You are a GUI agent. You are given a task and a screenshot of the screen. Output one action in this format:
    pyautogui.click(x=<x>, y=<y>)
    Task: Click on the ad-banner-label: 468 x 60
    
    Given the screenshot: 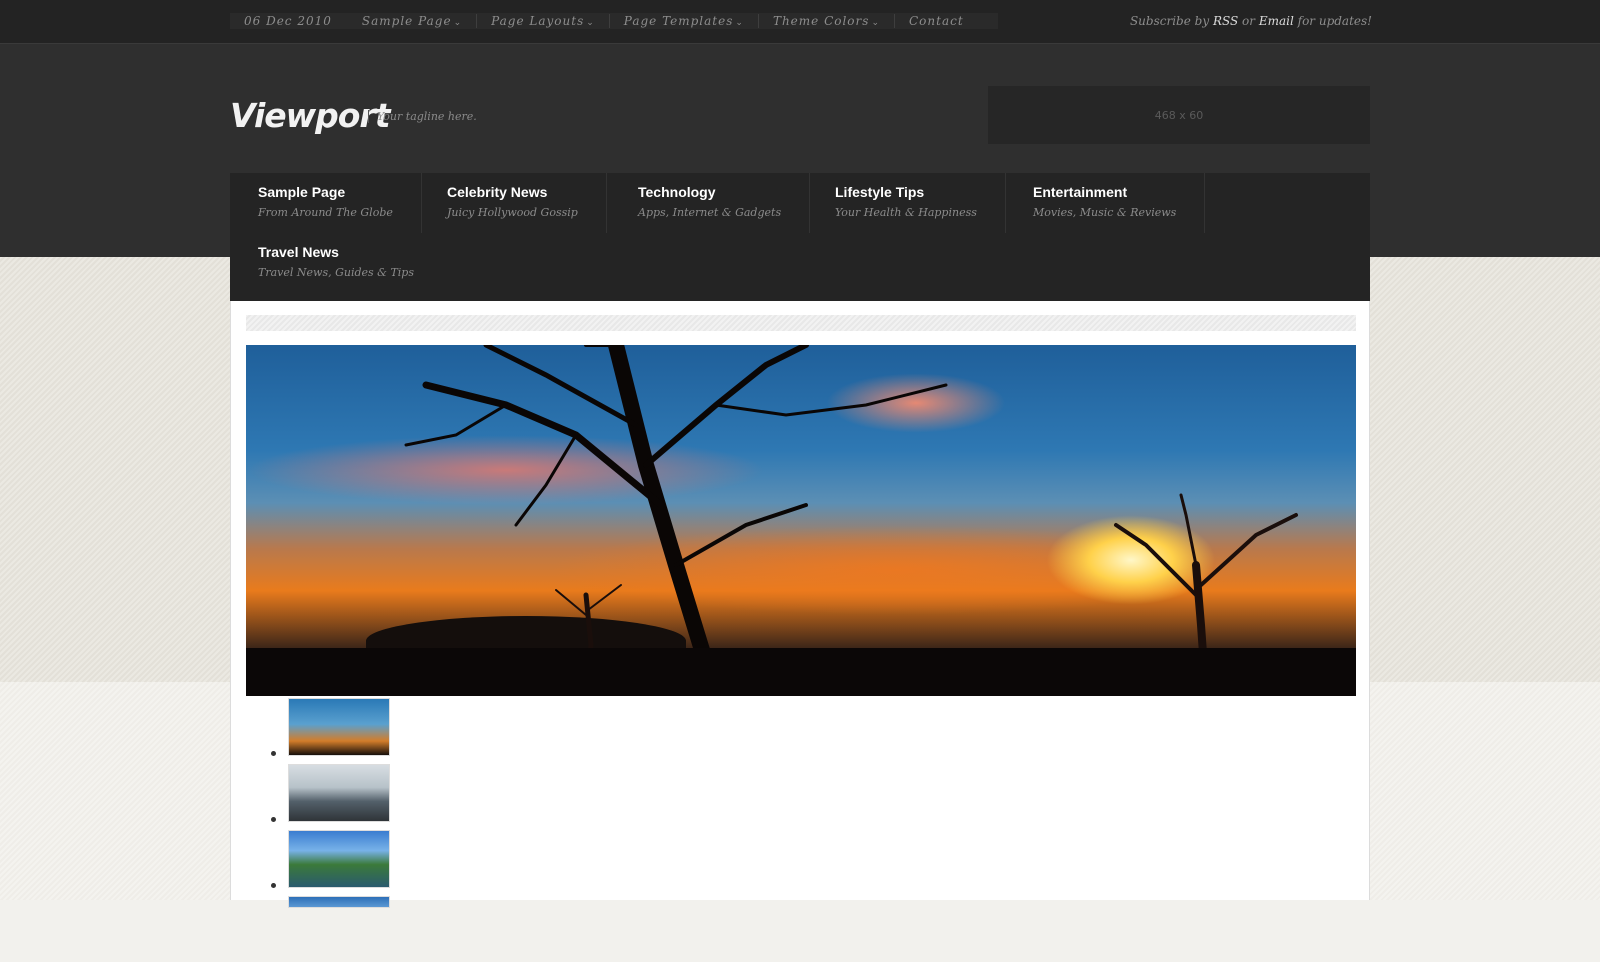 What is the action you would take?
    pyautogui.click(x=1179, y=115)
    